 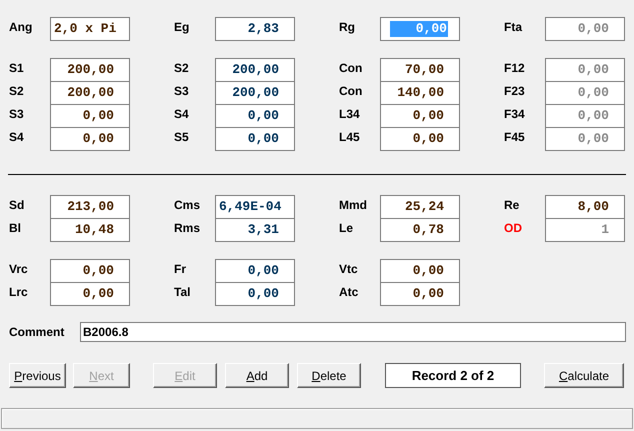 What do you see at coordinates (420, 230) in the screenshot?
I see `input-field: 0,78` at bounding box center [420, 230].